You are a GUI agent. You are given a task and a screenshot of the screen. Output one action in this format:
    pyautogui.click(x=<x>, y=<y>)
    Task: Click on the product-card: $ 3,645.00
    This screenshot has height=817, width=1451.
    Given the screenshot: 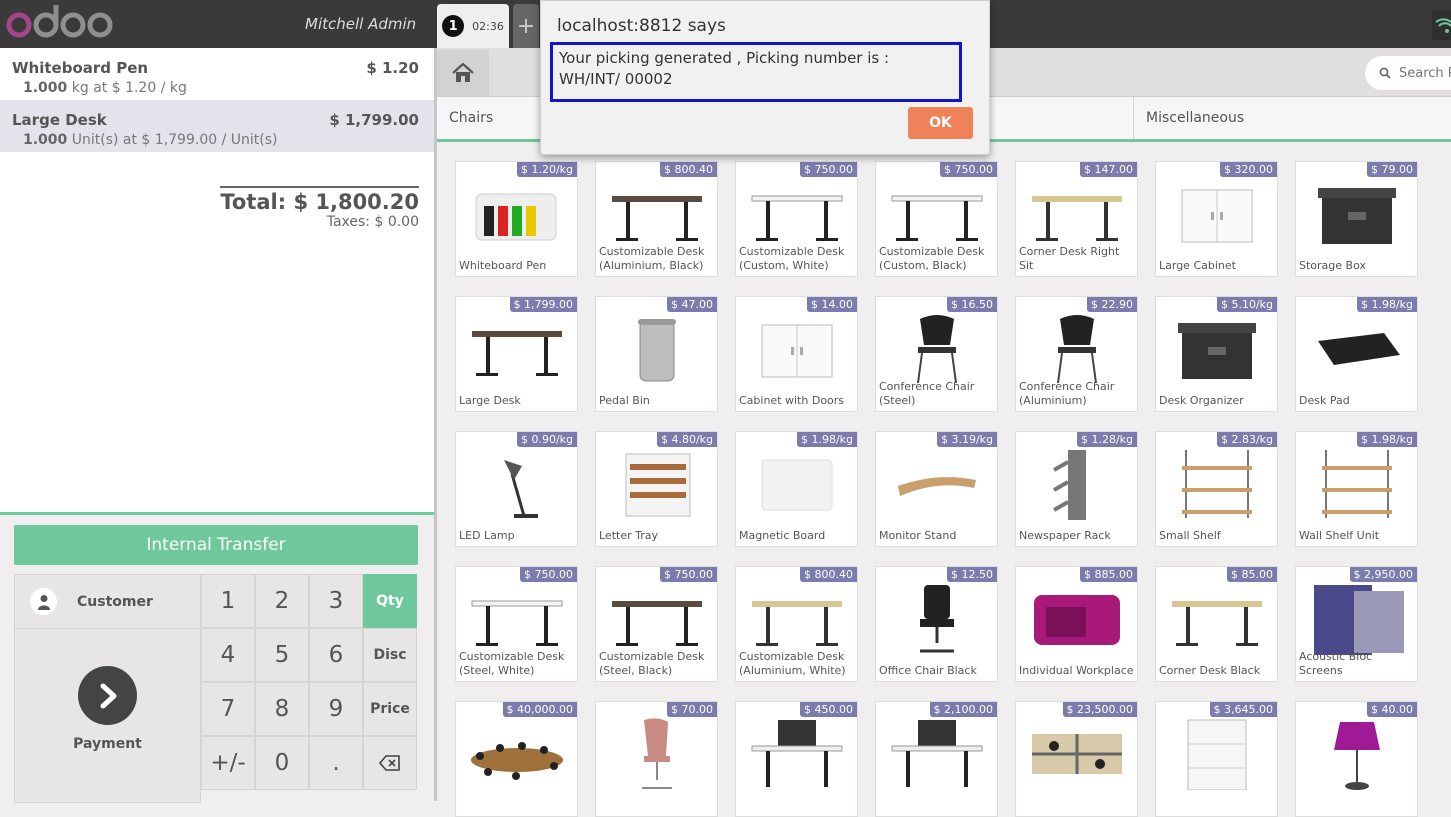 What is the action you would take?
    pyautogui.click(x=1216, y=759)
    